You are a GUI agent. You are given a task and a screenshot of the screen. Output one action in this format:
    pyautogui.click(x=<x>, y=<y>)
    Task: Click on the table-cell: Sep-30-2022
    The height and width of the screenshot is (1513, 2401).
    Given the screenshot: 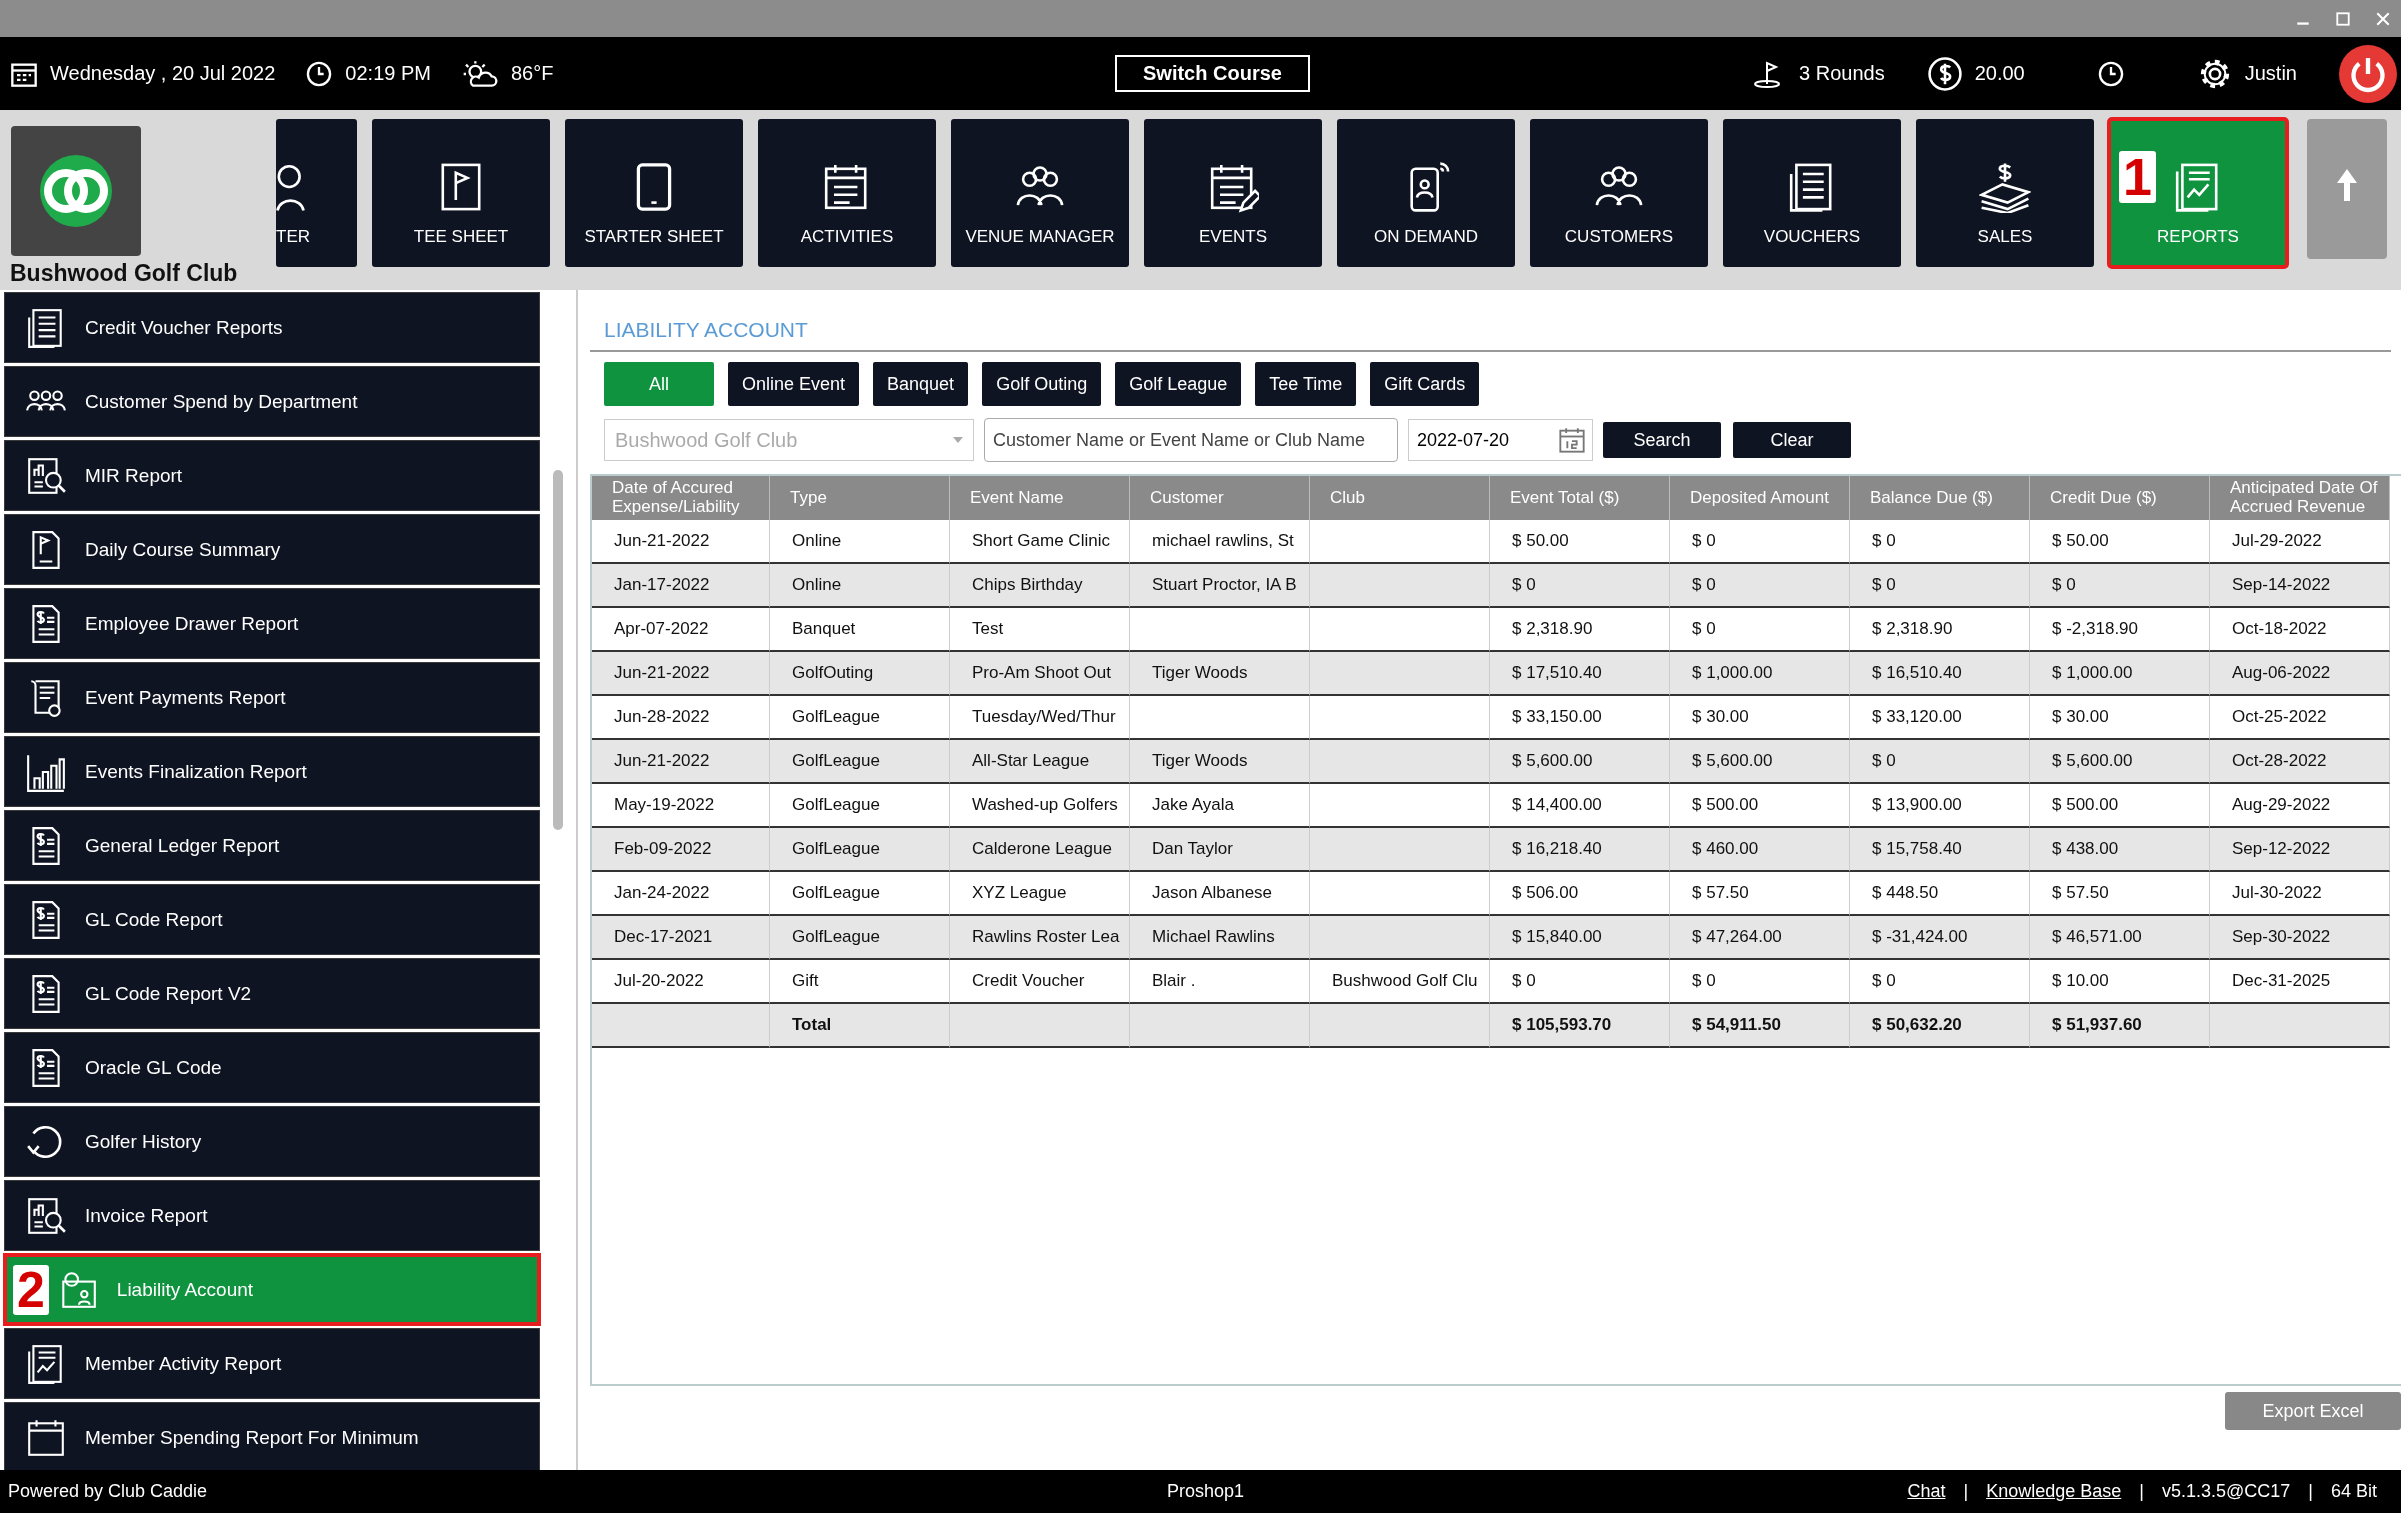 What is the action you would take?
    pyautogui.click(x=2300, y=938)
    